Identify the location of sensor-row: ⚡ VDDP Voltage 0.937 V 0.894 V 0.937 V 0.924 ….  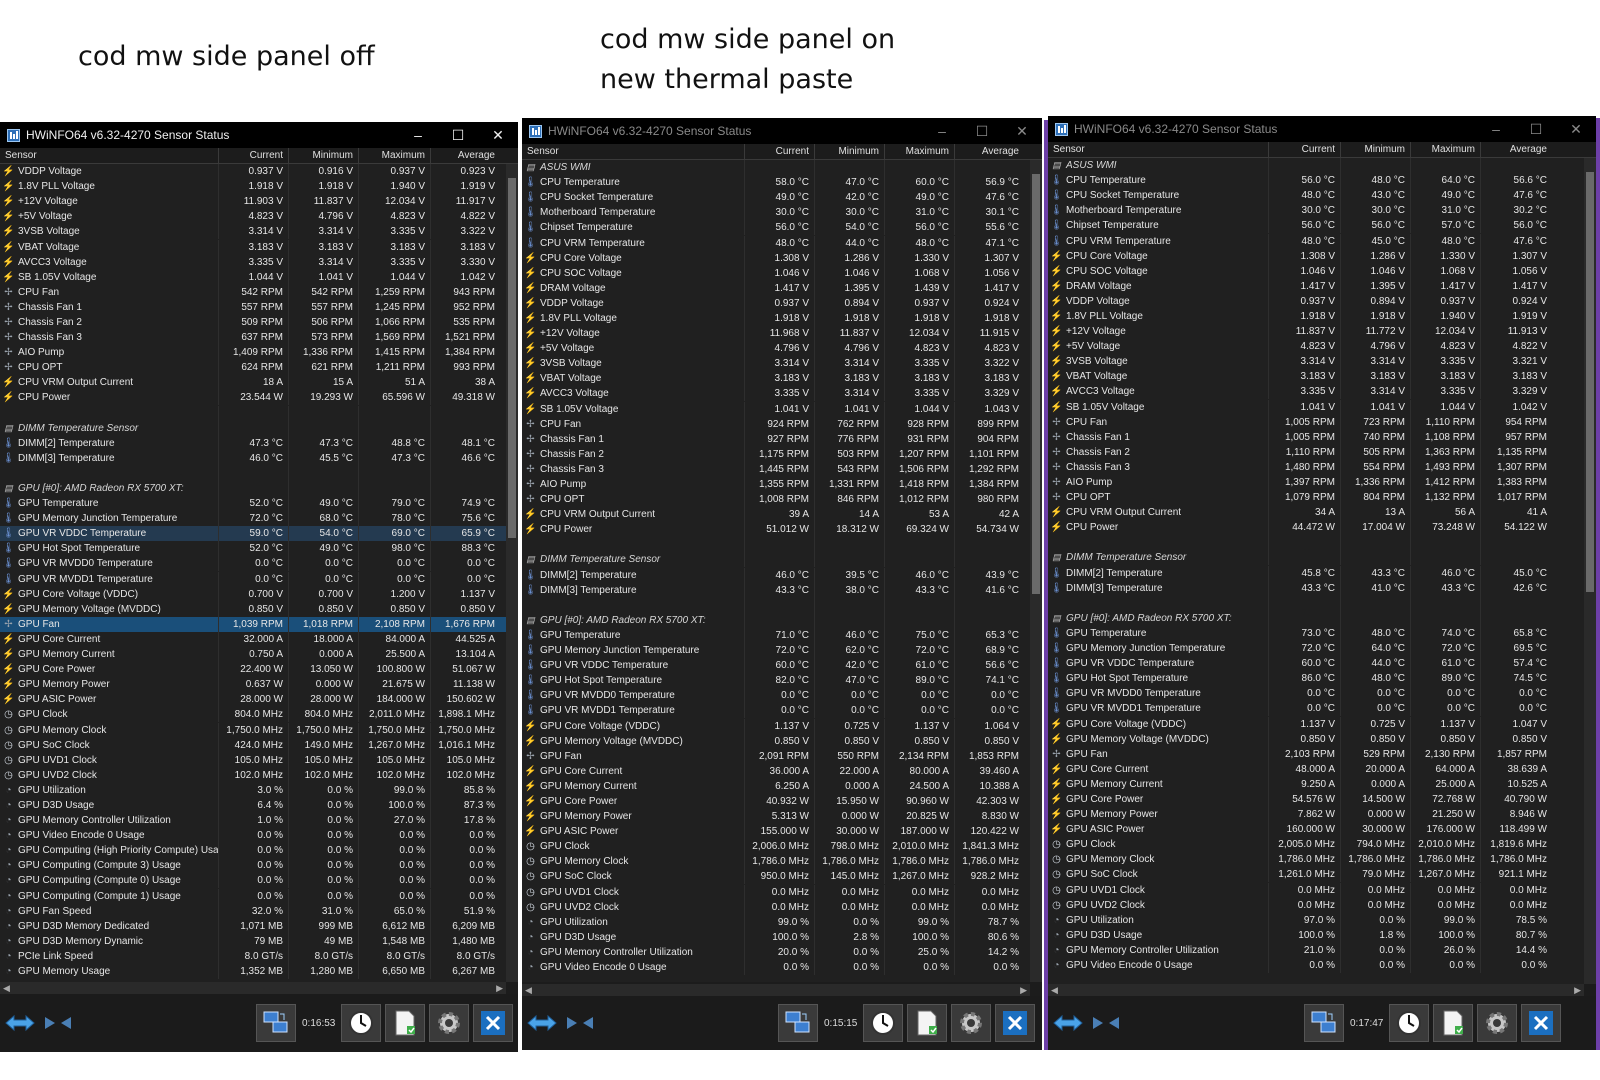
(782, 303).